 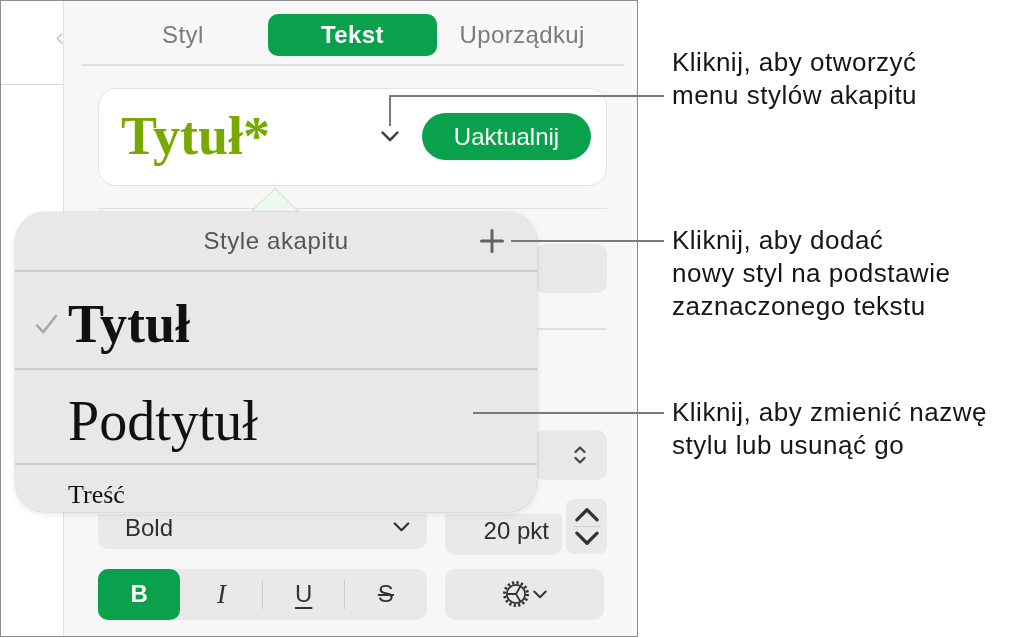 I want to click on check-icon, so click(x=46, y=324).